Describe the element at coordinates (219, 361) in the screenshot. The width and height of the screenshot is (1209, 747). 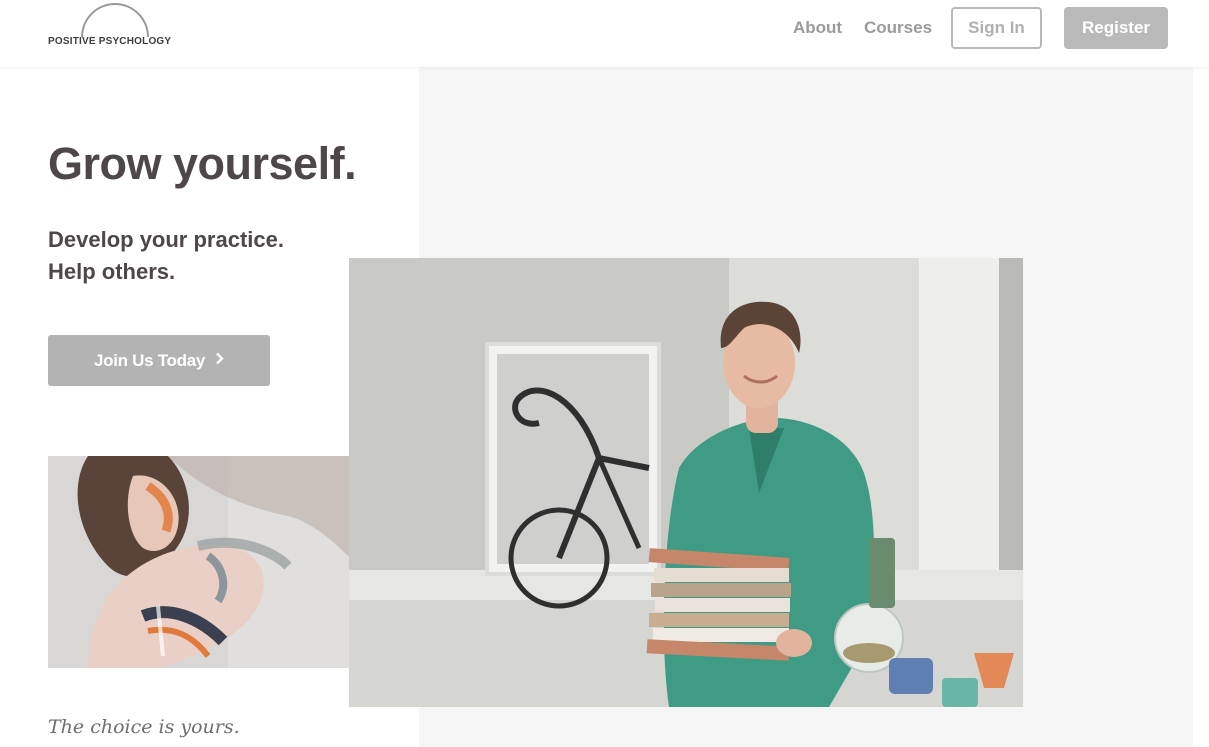
I see `chevron-right-icon` at that location.